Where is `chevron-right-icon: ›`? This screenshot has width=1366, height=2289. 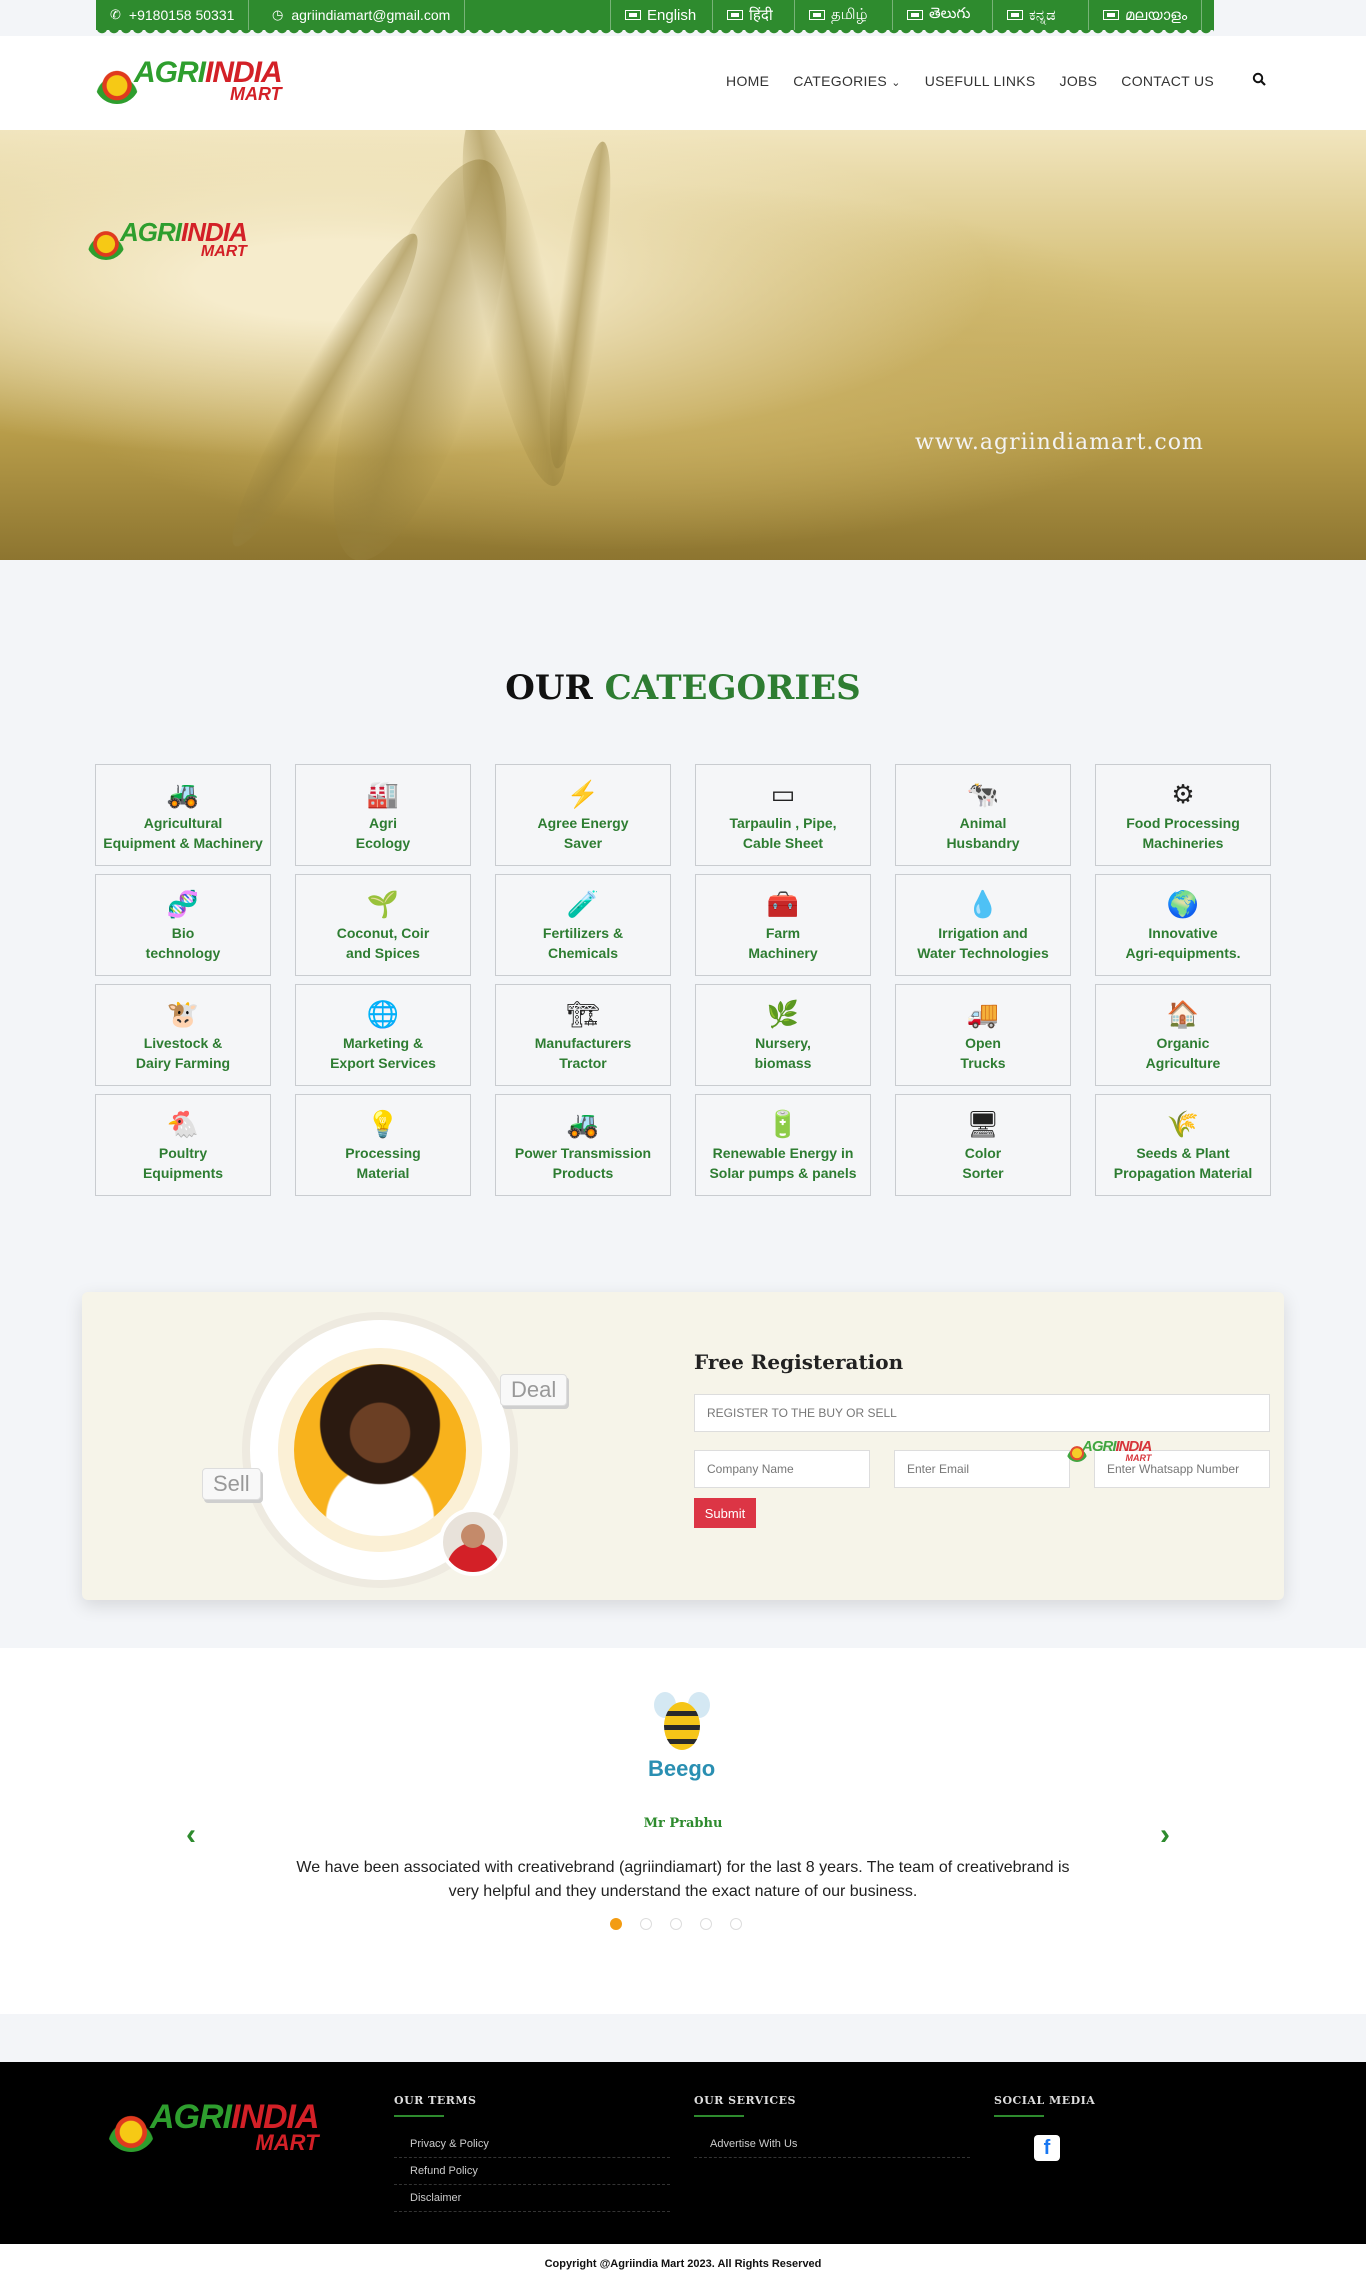
chevron-right-icon: › is located at coordinates (1165, 1835).